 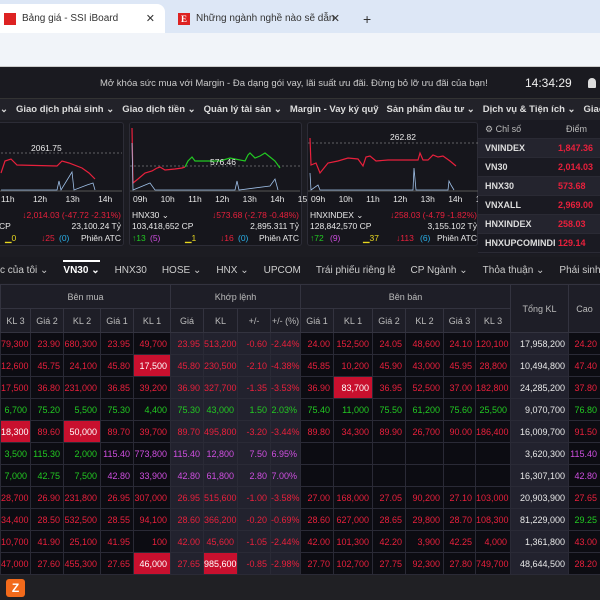 I want to click on menu-cash: Giao dịch tiền ⌄, so click(x=158, y=109).